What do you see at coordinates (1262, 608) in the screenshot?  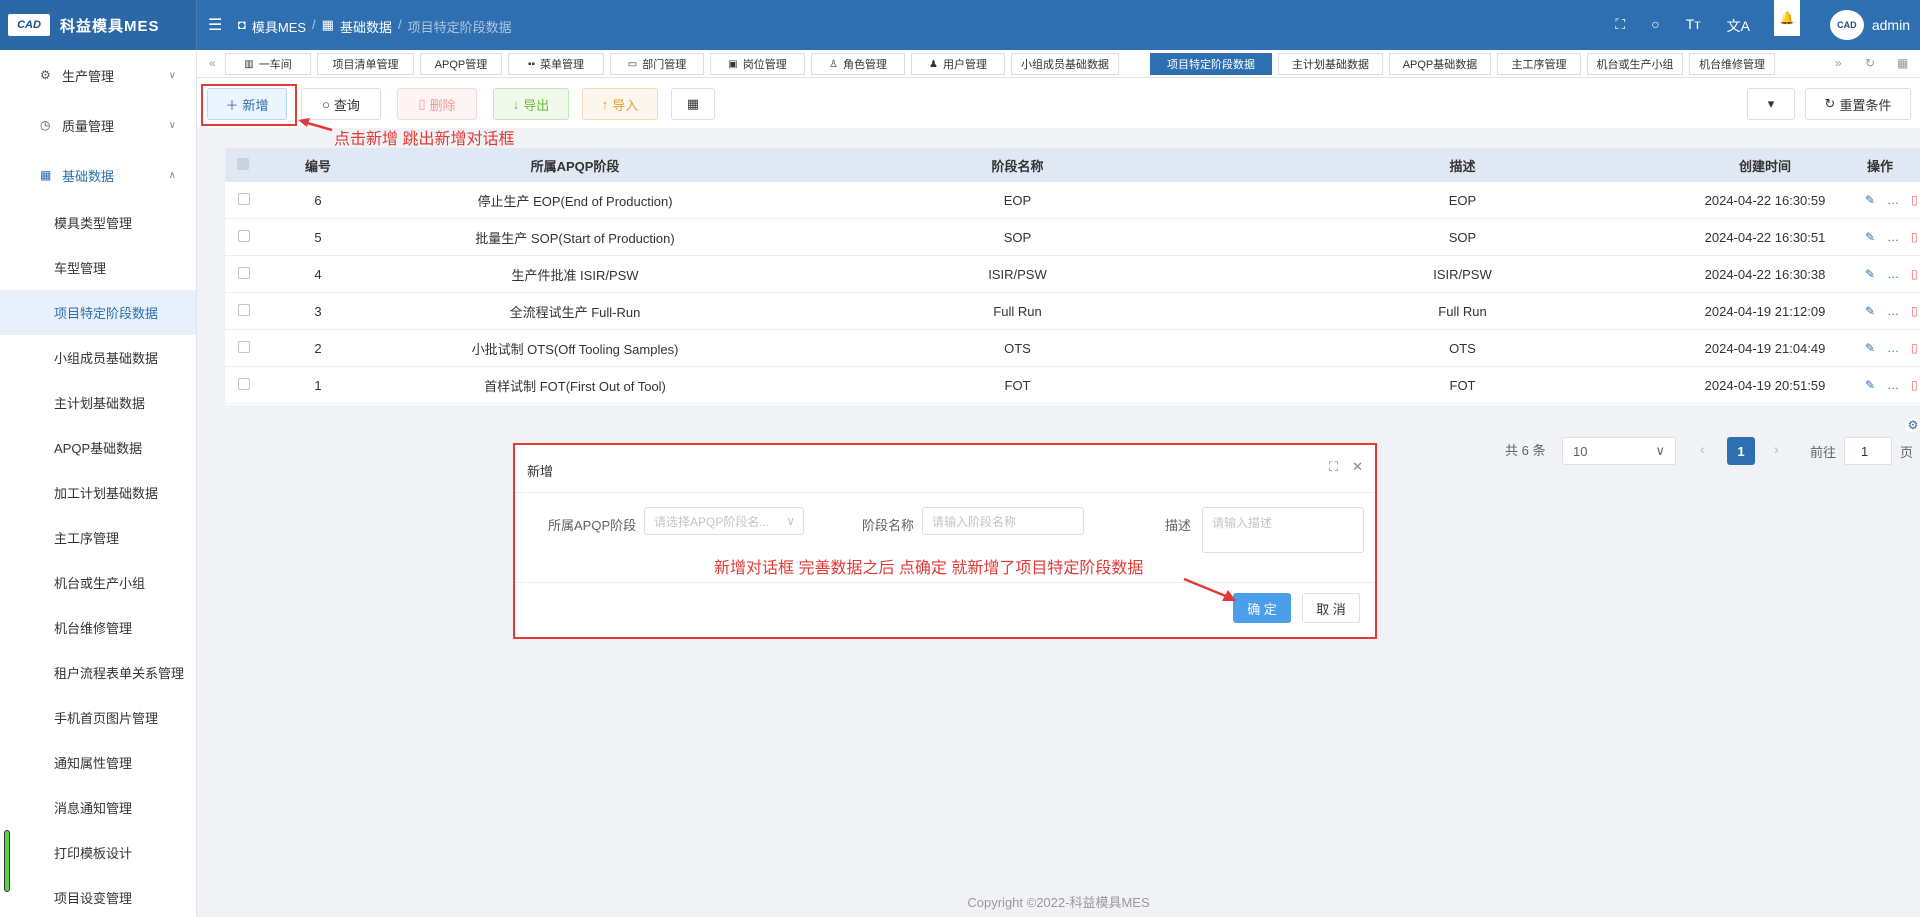 I see `confirm-button: 确 定` at bounding box center [1262, 608].